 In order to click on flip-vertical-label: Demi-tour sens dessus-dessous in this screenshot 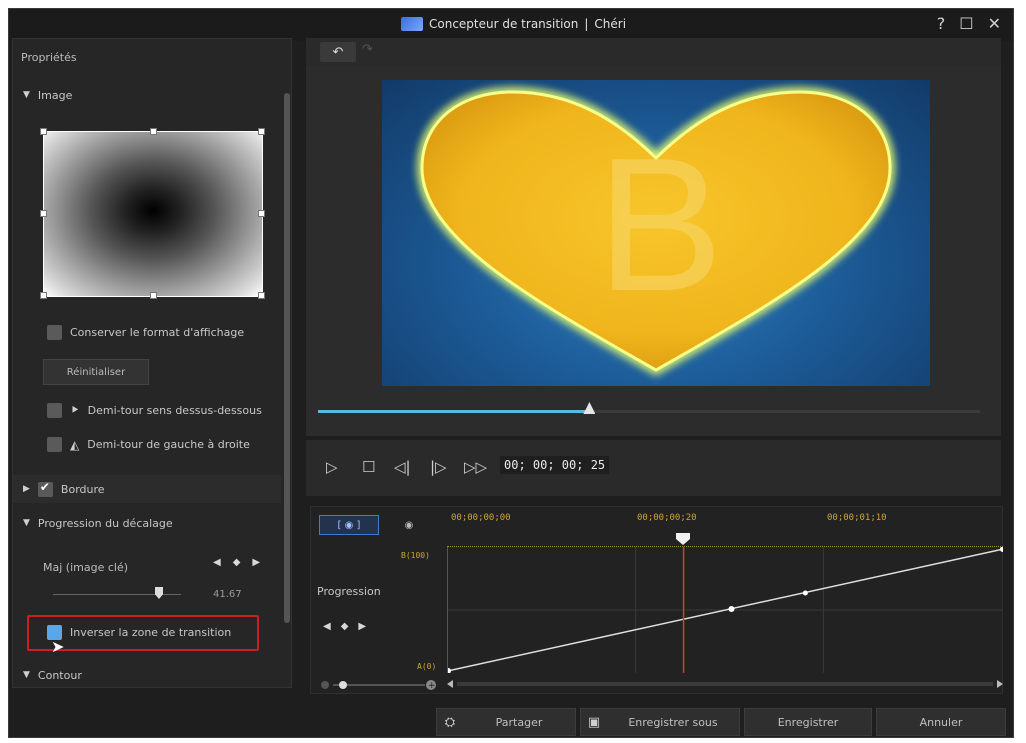, I will do `click(174, 410)`.